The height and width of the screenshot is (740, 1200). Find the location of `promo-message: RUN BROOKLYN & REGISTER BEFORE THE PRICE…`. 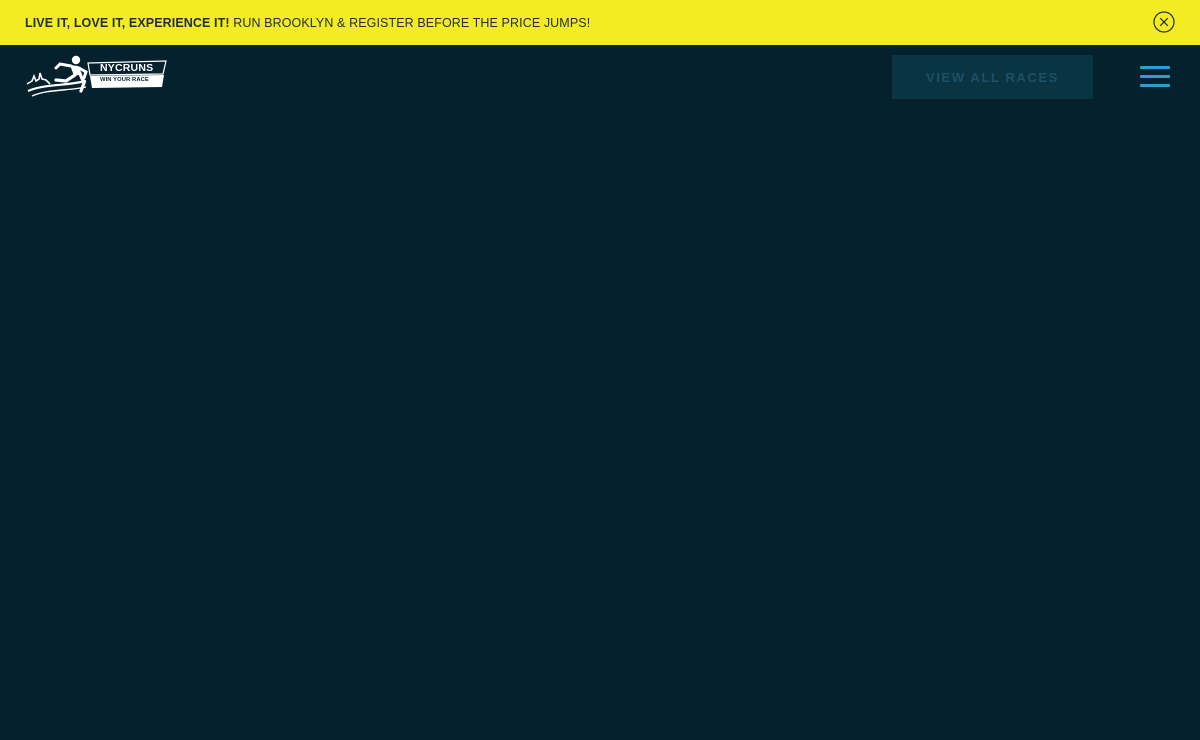

promo-message: RUN BROOKLYN & REGISTER BEFORE THE PRICE… is located at coordinates (410, 22).